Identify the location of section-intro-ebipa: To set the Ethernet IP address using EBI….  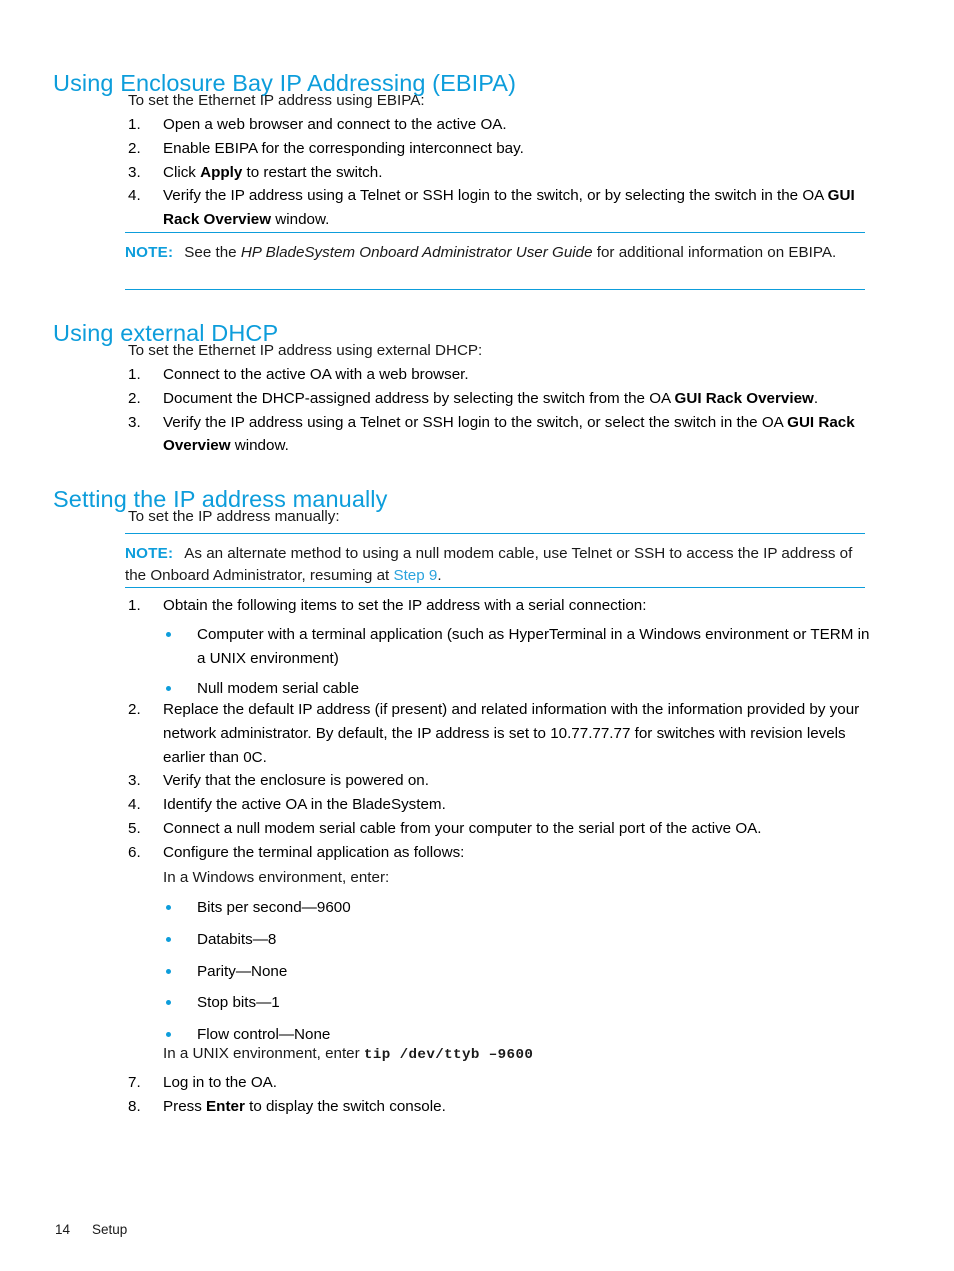
(276, 100).